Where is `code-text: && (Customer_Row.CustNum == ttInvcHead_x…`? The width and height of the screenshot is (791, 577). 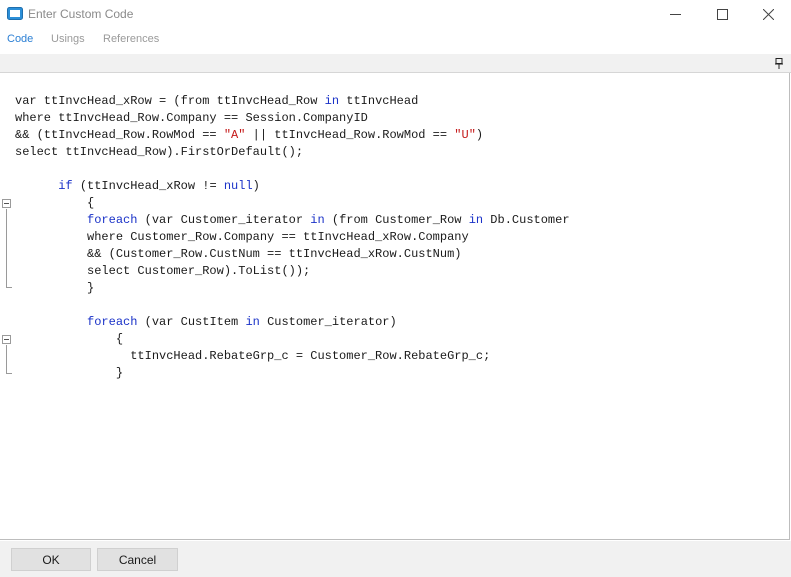
code-text: && (Customer_Row.CustNum == ttInvcHead_x… is located at coordinates (238, 254).